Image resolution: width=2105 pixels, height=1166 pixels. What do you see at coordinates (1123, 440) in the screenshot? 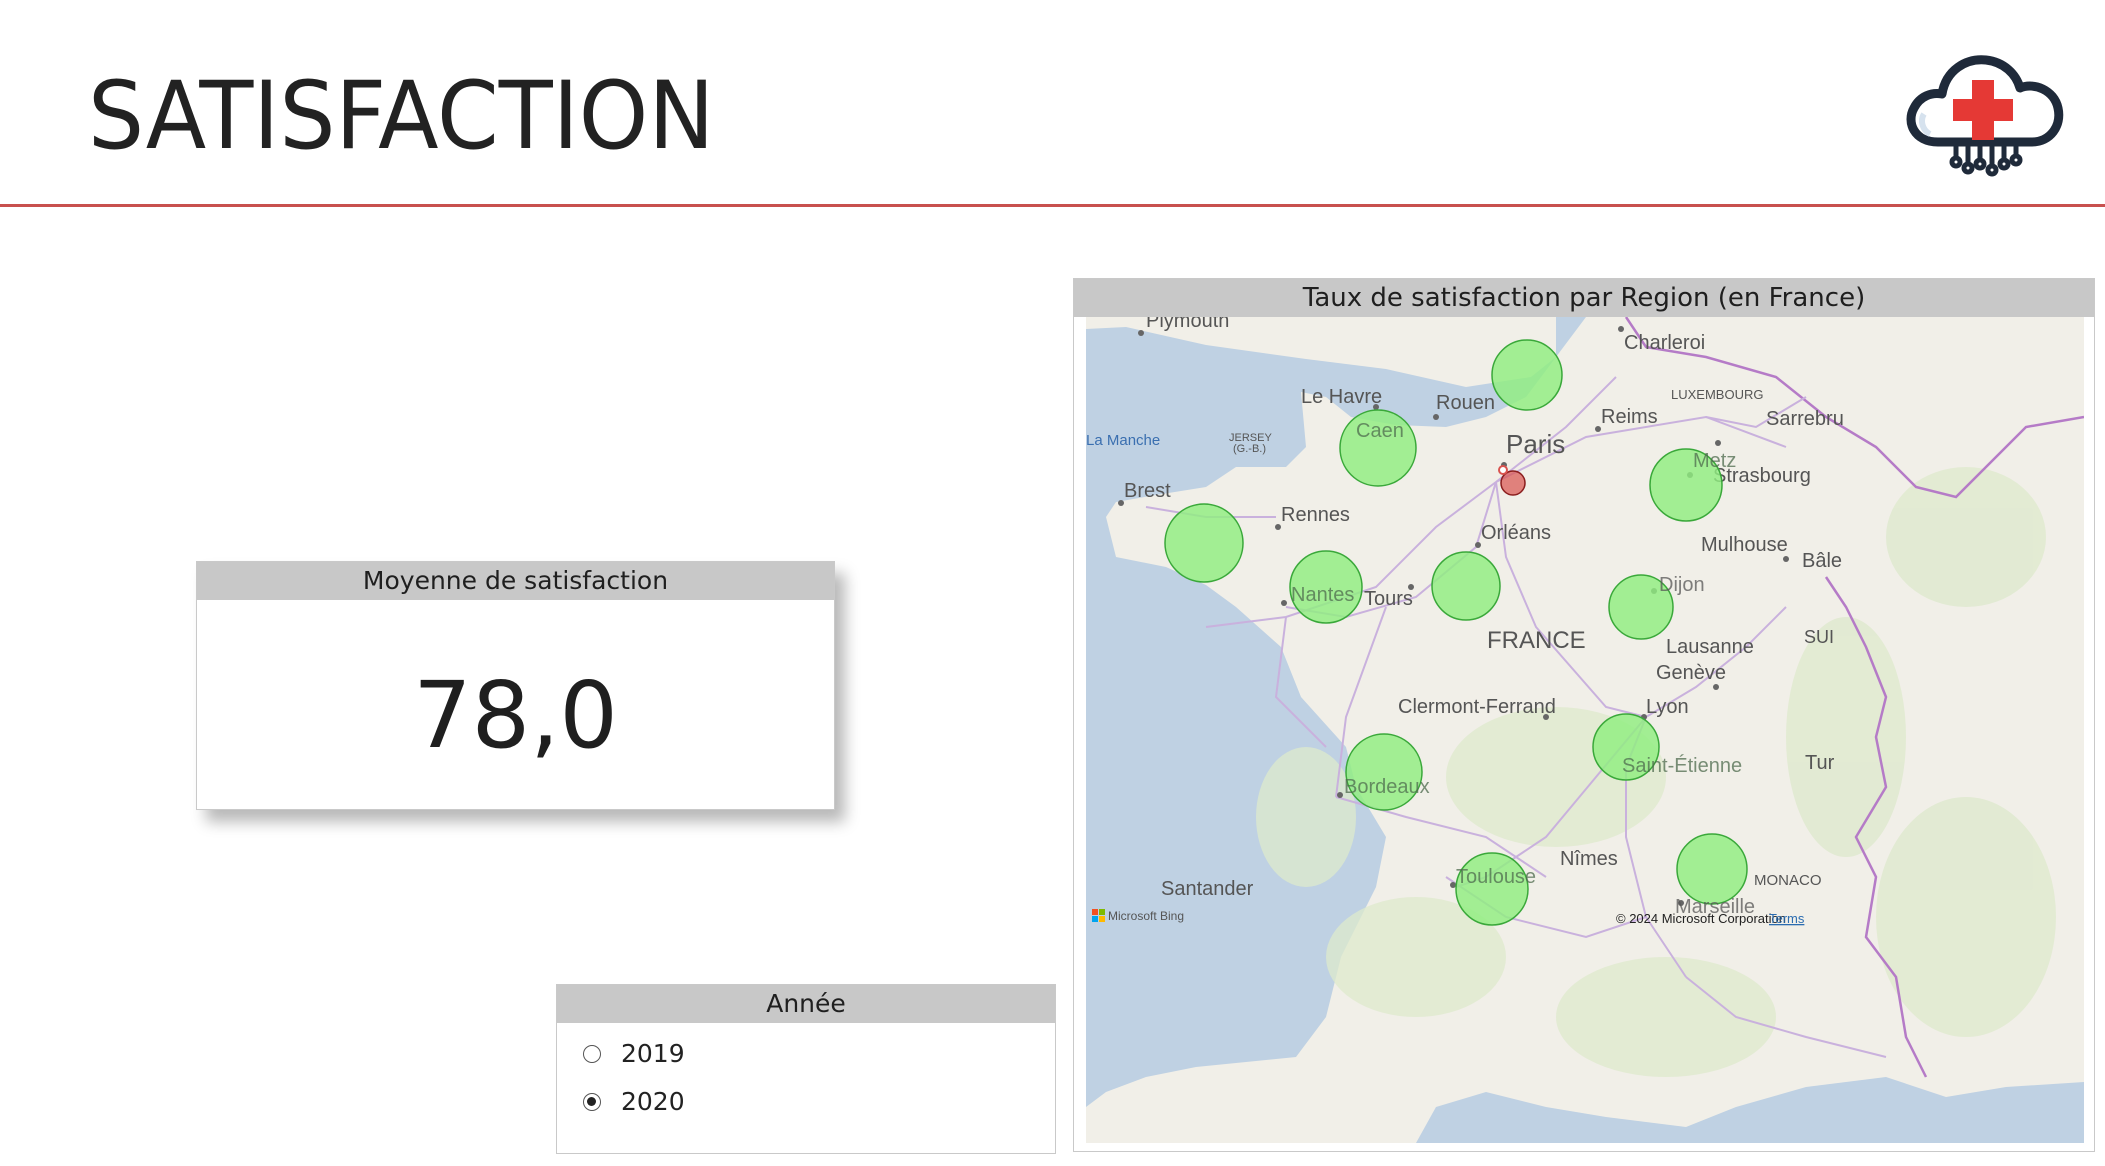
I see `map-label: La Manche` at bounding box center [1123, 440].